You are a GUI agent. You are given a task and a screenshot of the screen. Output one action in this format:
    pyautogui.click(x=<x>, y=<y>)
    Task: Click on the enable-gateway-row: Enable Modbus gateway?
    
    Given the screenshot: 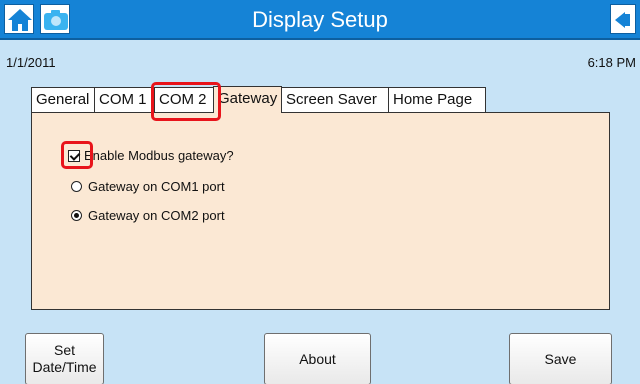 What is the action you would take?
    pyautogui.click(x=151, y=155)
    